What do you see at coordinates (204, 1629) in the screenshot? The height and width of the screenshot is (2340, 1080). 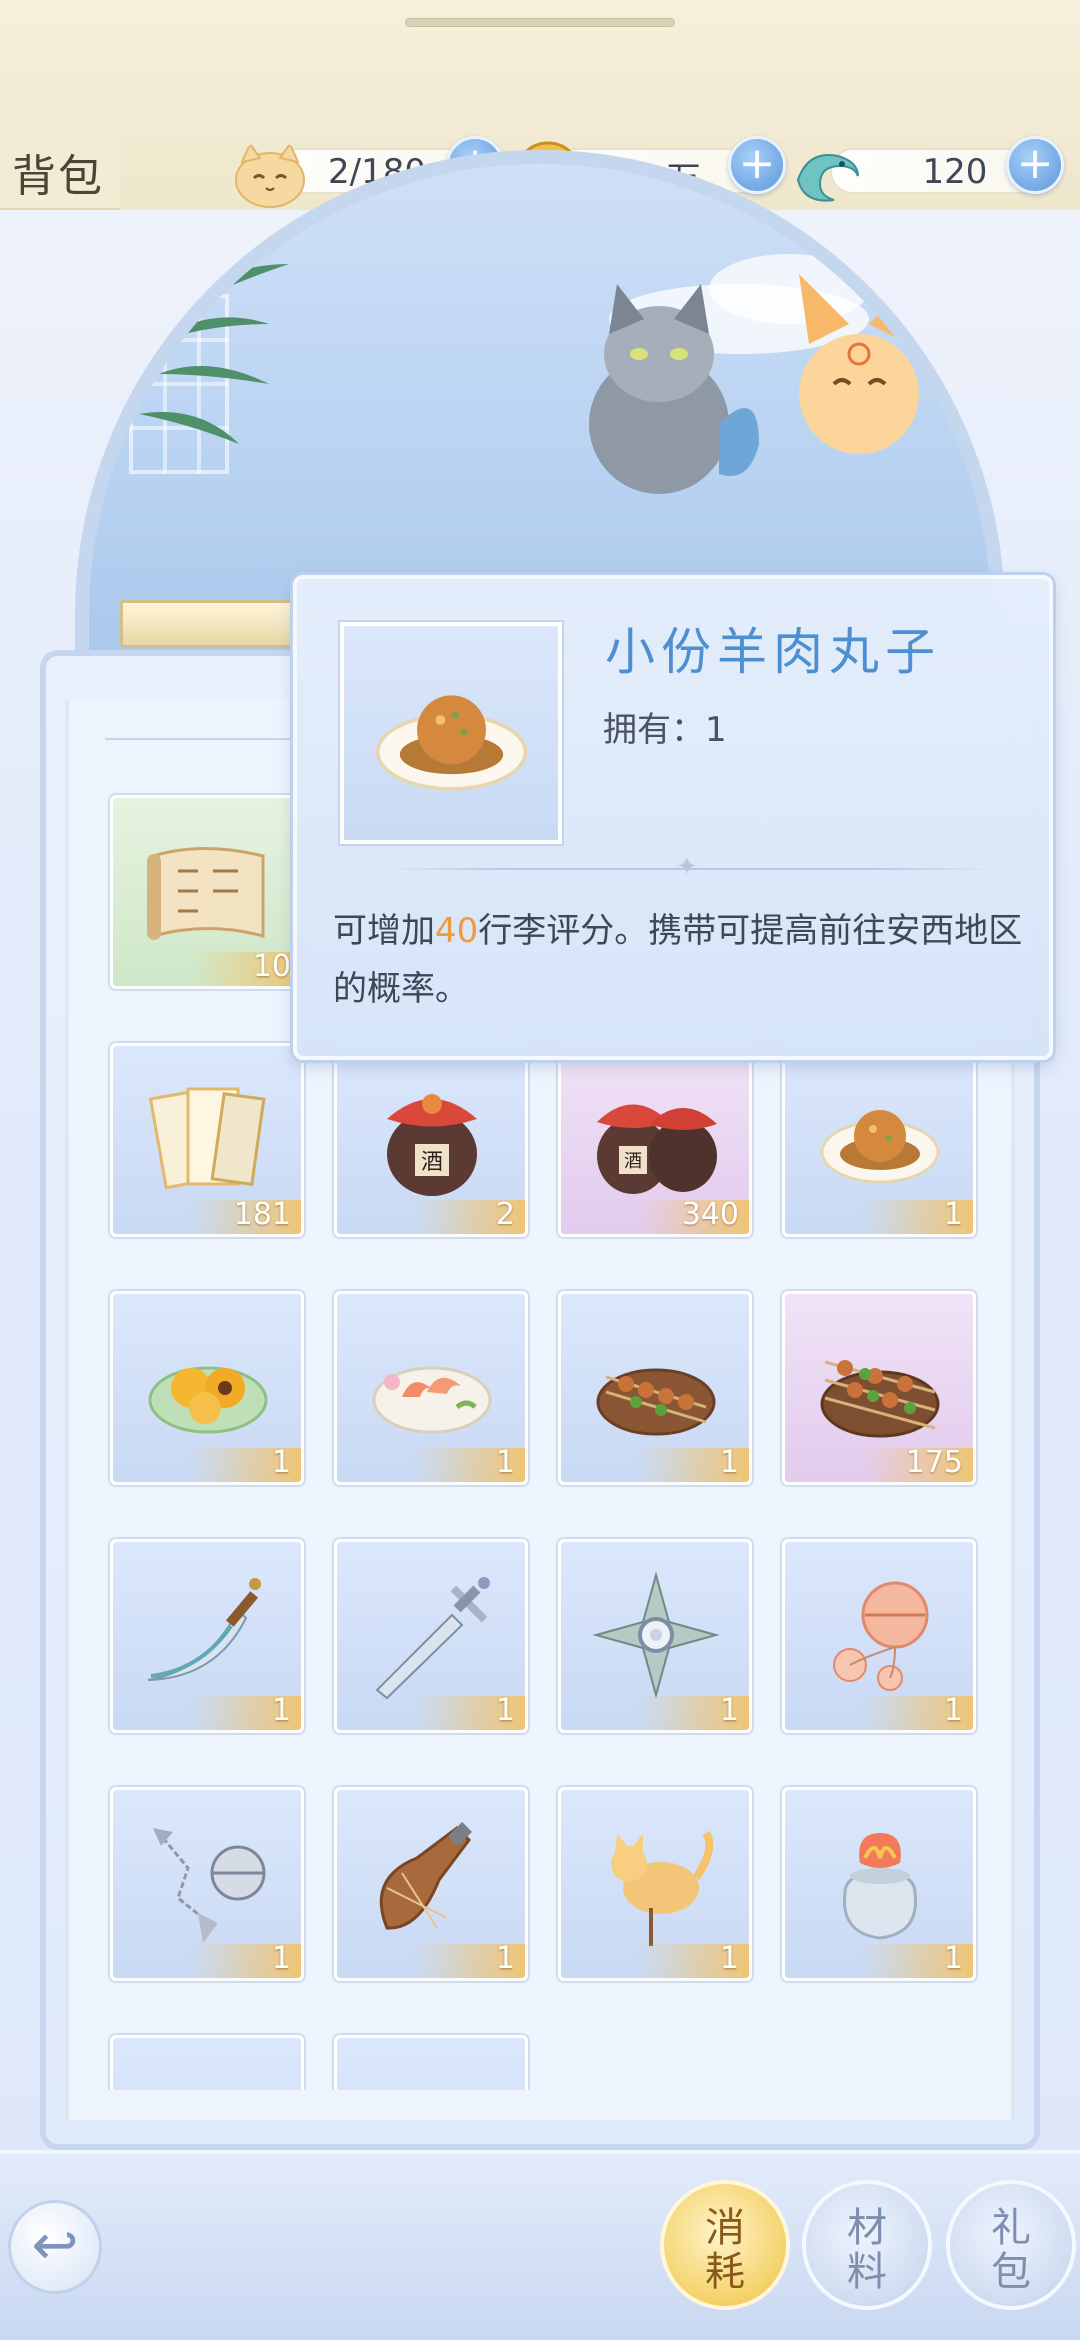 I see `broadsword-icon` at bounding box center [204, 1629].